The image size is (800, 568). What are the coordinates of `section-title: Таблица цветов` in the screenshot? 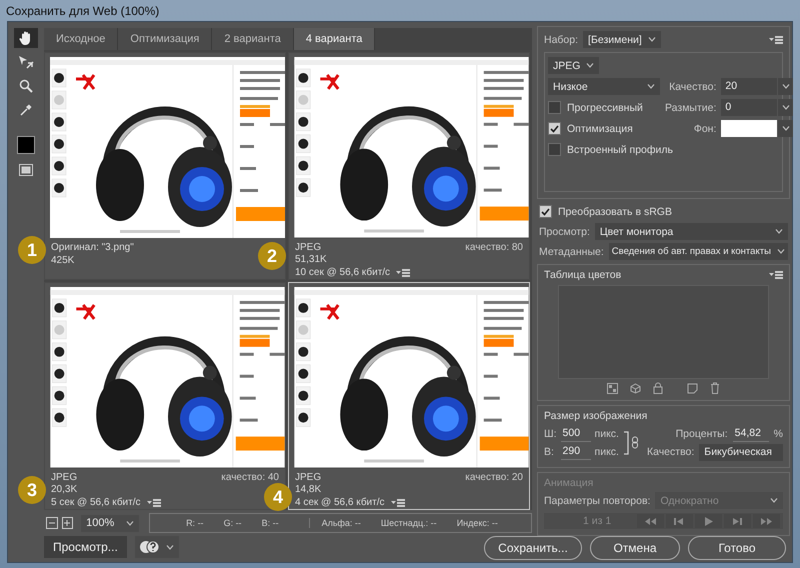 It's located at (583, 275).